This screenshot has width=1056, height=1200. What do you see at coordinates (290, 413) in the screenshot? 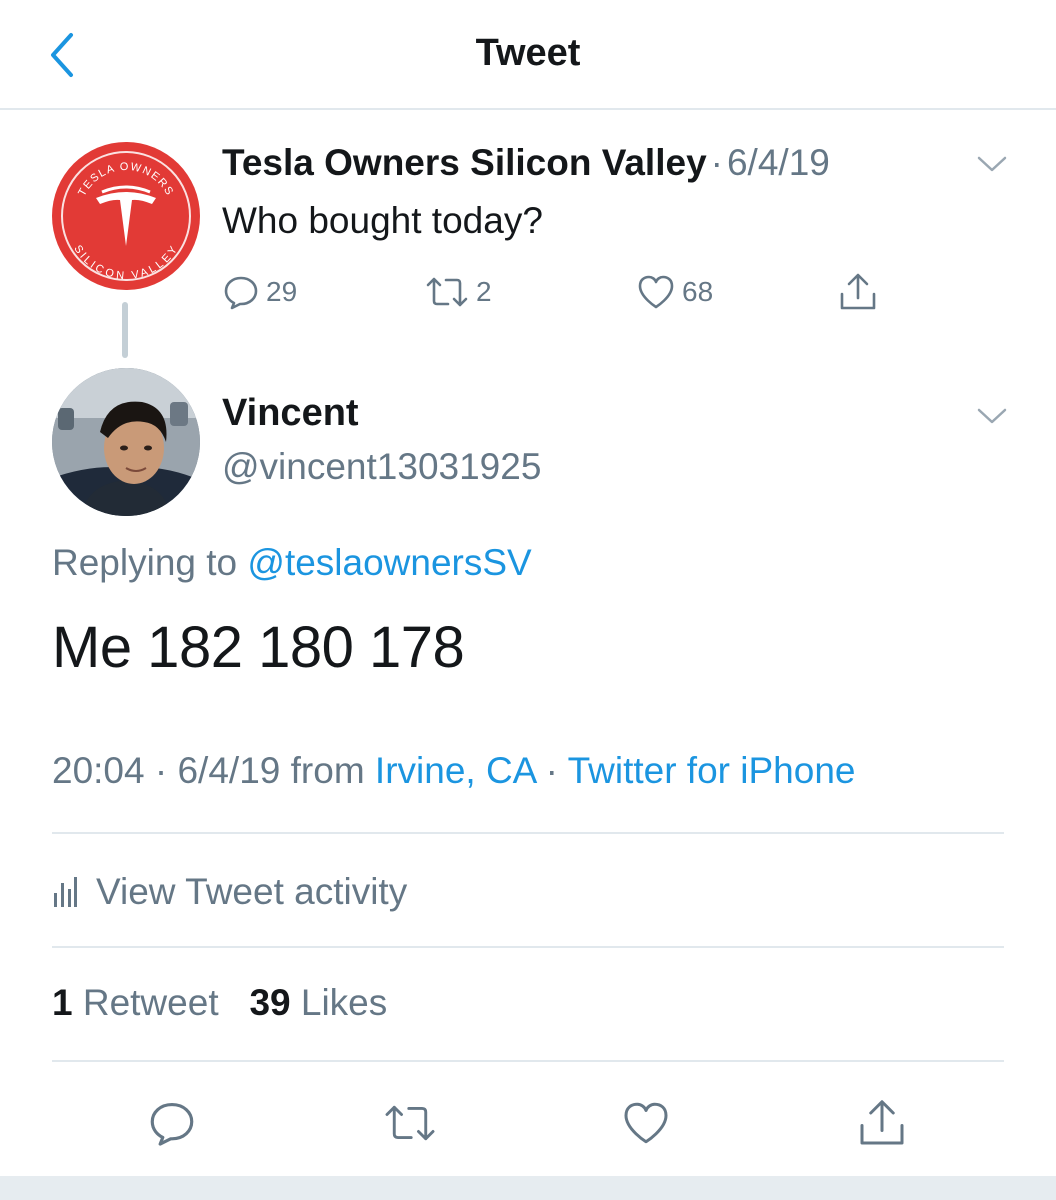
I see `author-name: Vincent` at bounding box center [290, 413].